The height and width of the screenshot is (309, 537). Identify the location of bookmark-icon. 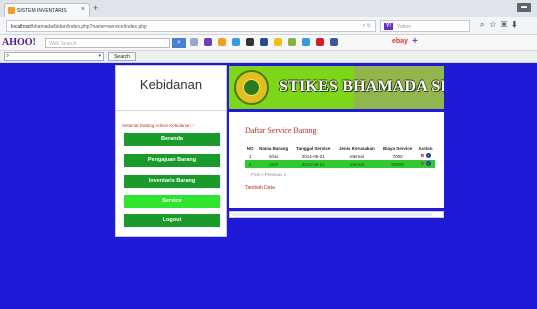
(320, 42).